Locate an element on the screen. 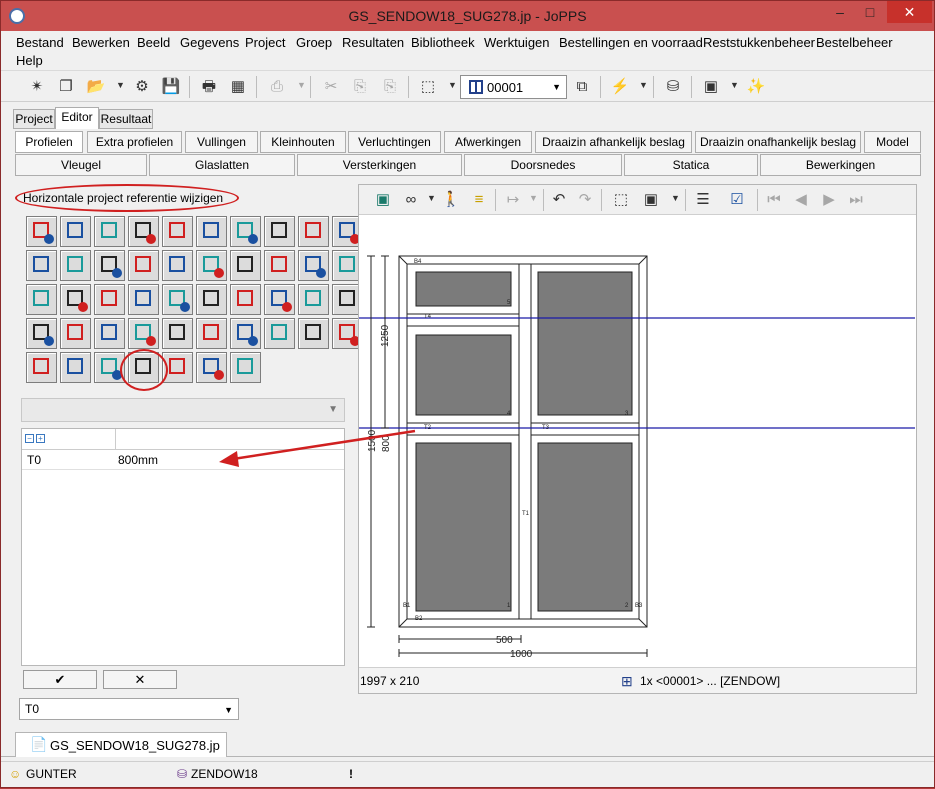 Image resolution: width=935 pixels, height=789 pixels. menu-bestelbeheer: Bestelbeheer is located at coordinates (854, 42).